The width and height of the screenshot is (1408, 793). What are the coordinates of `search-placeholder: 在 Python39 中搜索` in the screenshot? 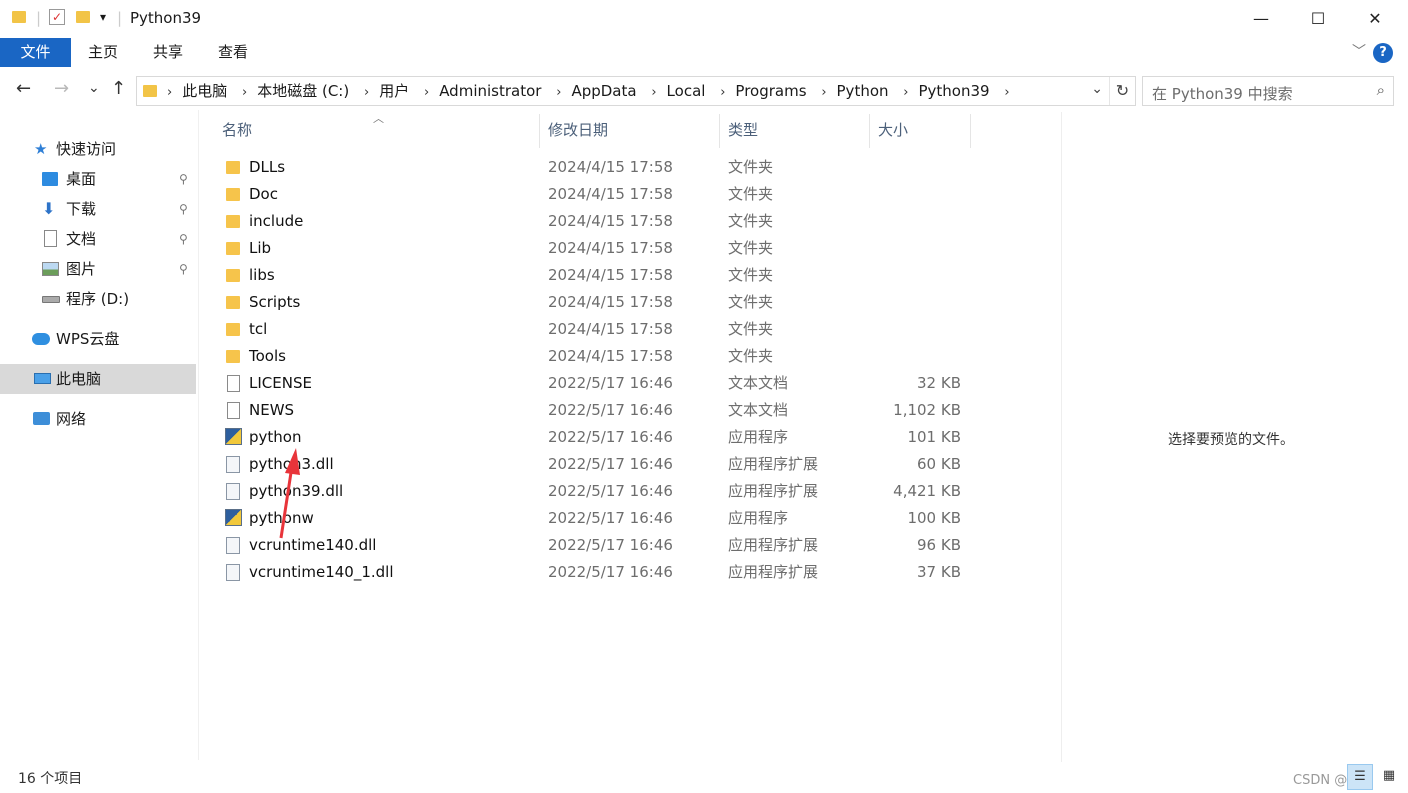 It's located at (1222, 94).